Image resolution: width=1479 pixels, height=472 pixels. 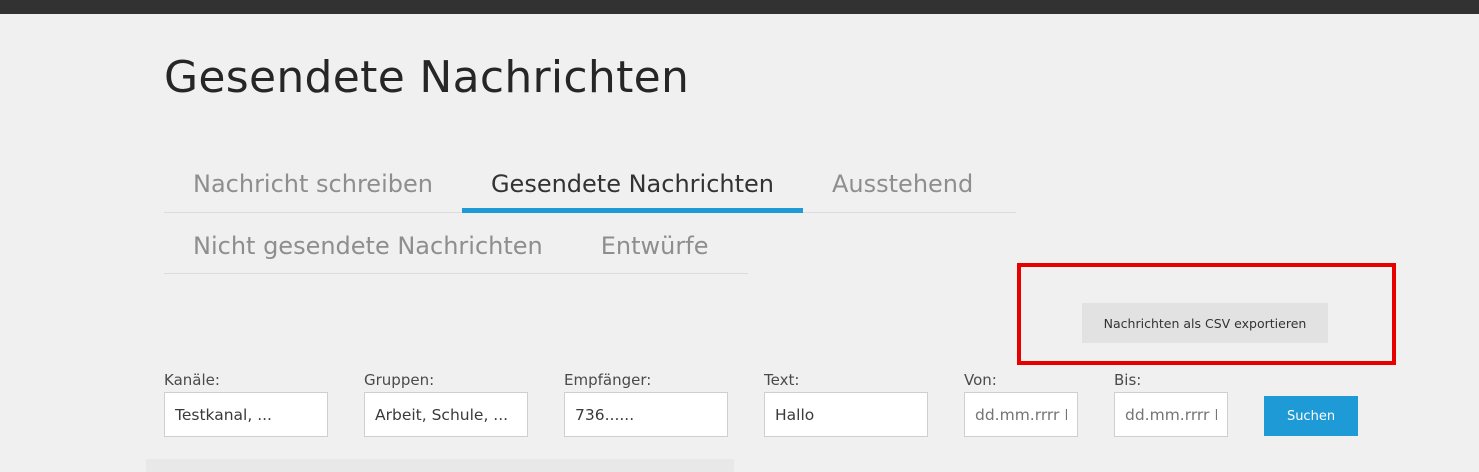 I want to click on filter-text: Text:, so click(x=846, y=403).